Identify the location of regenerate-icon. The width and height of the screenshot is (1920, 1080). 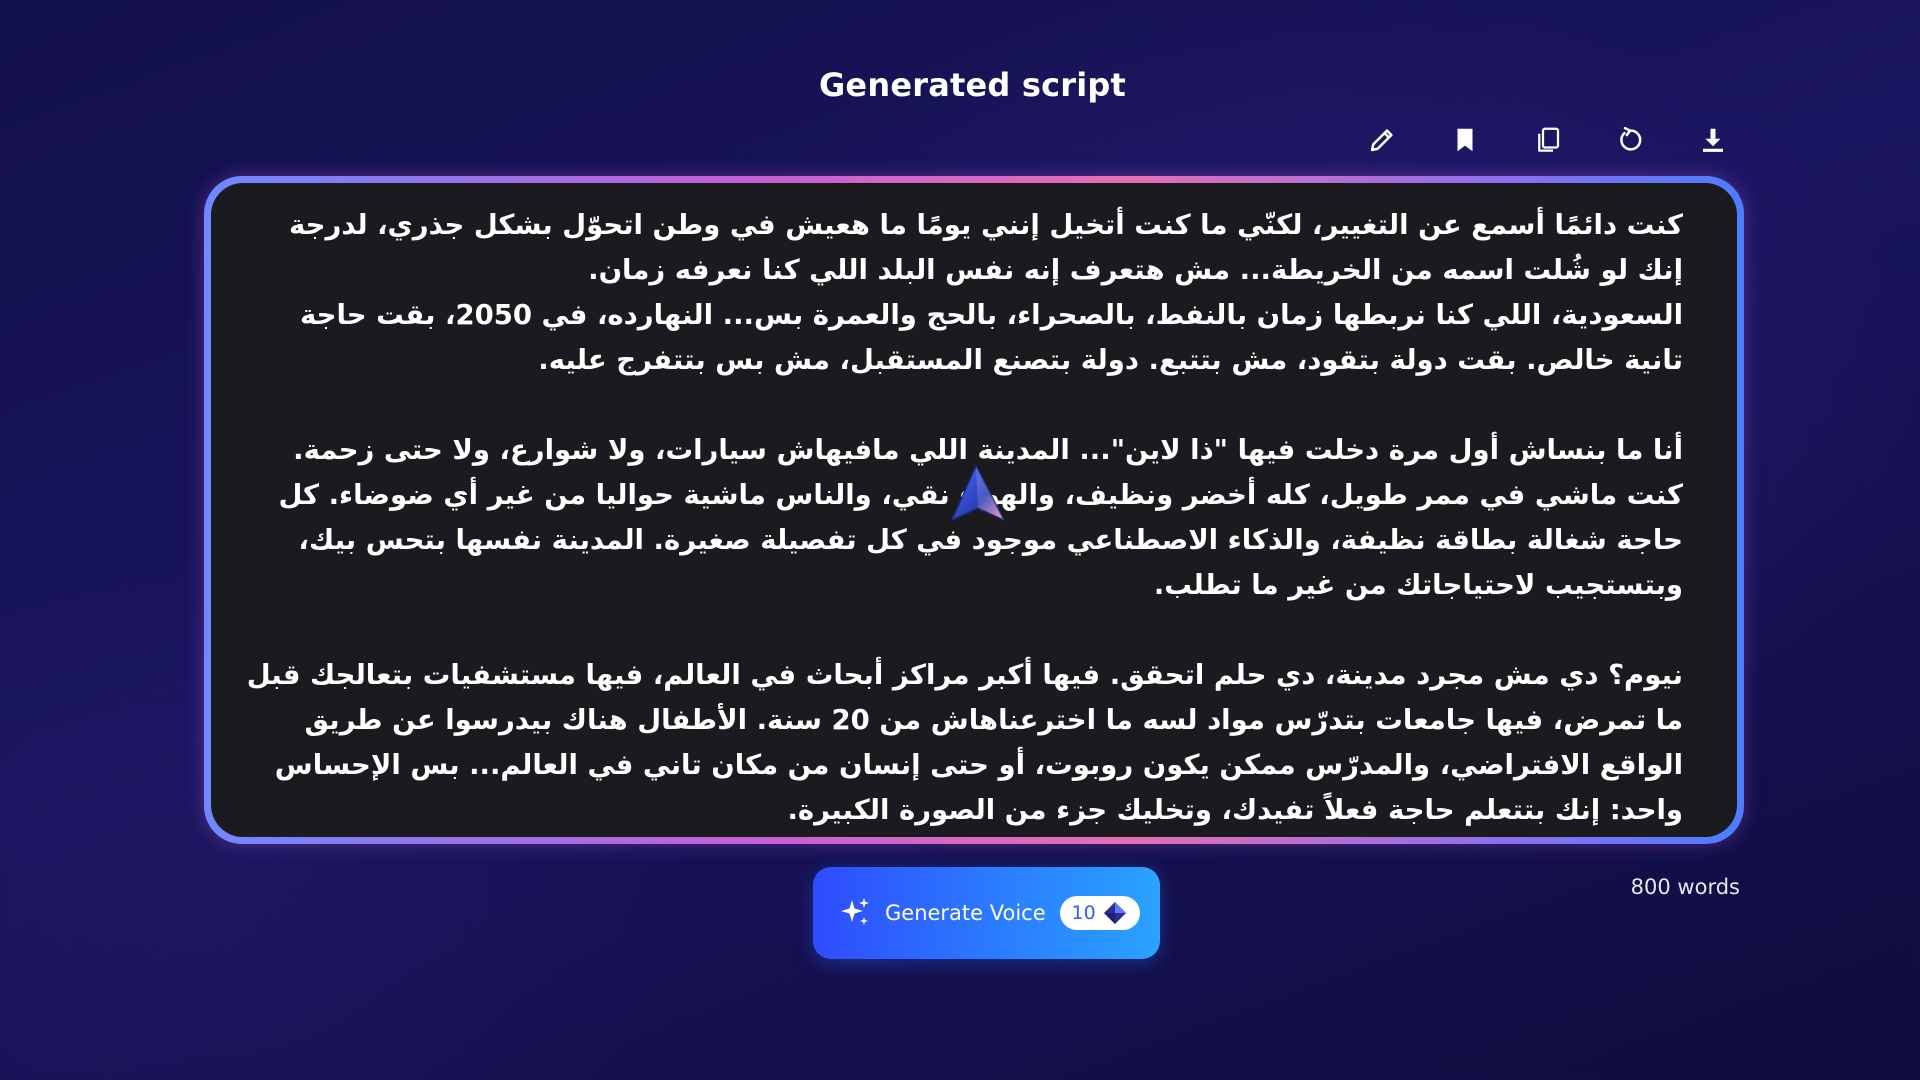
(1631, 138).